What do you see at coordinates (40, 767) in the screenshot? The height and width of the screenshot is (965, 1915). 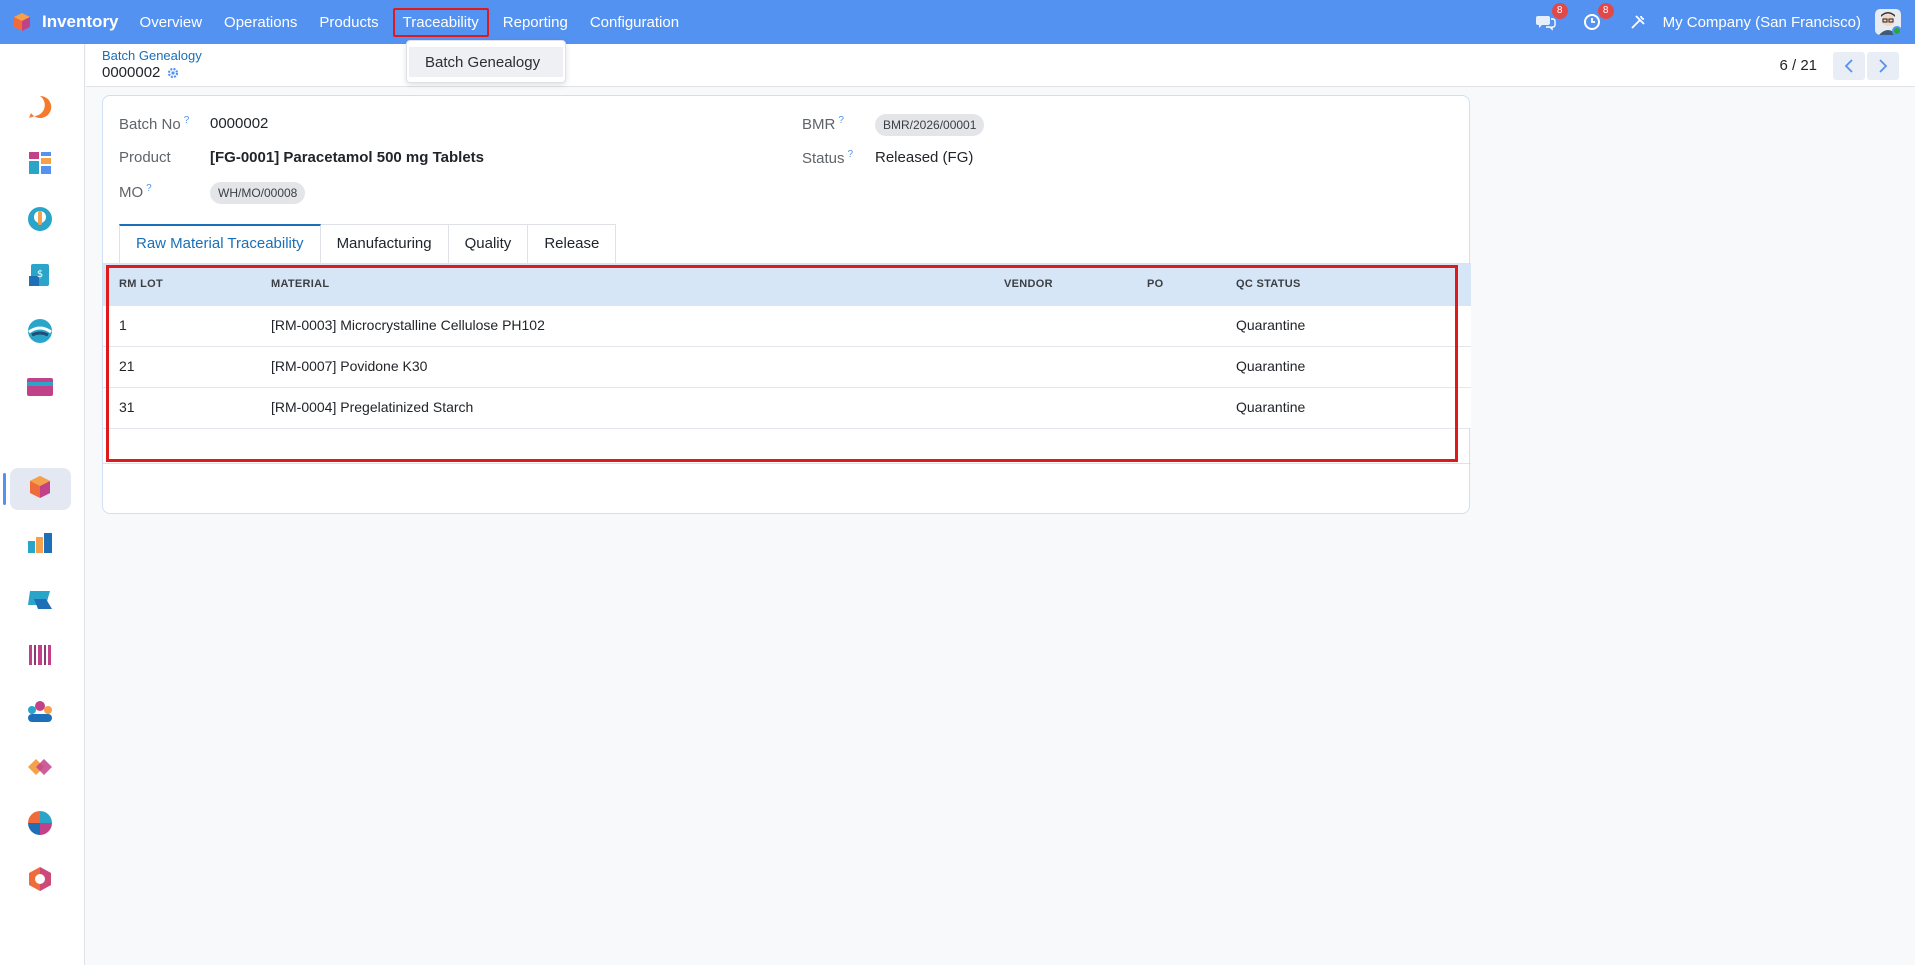 I see `quality-icon` at bounding box center [40, 767].